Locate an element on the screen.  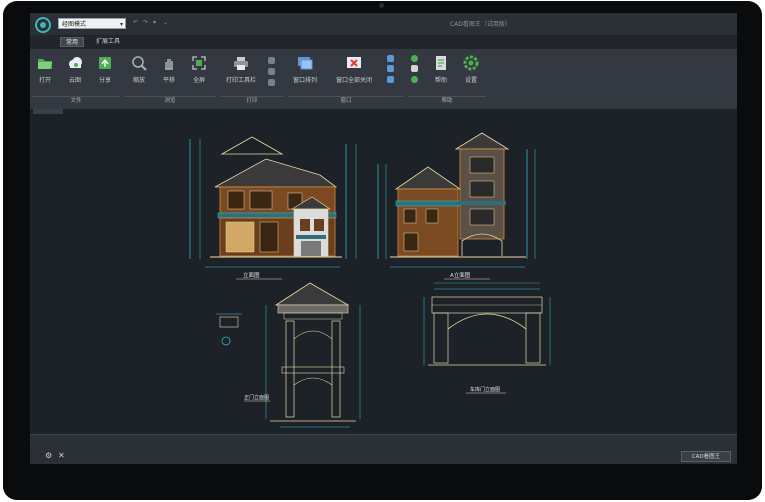
group-label-browse: 浏览 is located at coordinates (170, 101).